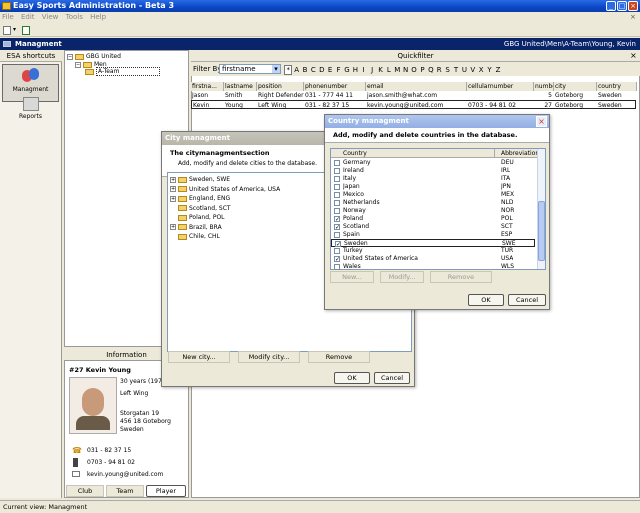  Describe the element at coordinates (330, 70) in the screenshot. I see `letter-filter-button: E` at that location.